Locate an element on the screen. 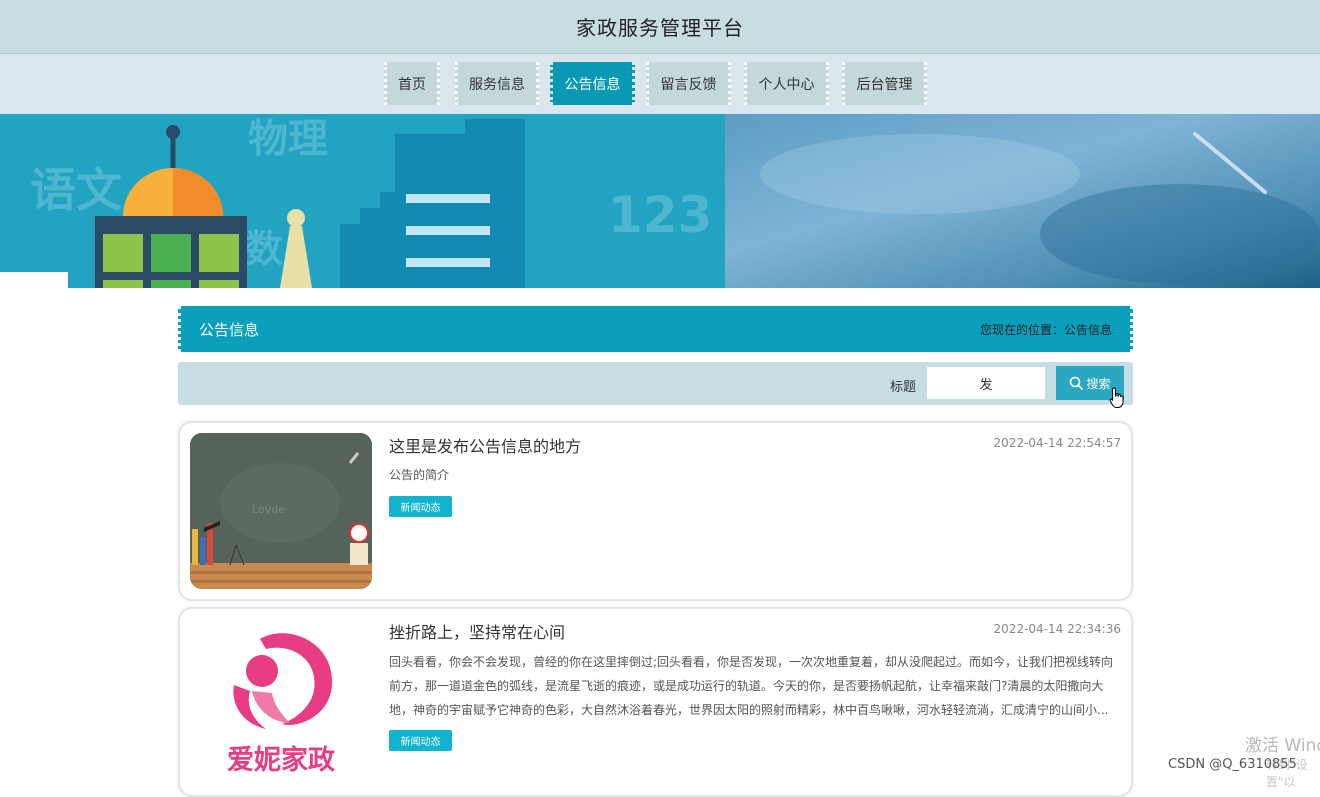 This screenshot has height=797, width=1320. section-title: 公告信息 is located at coordinates (229, 330).